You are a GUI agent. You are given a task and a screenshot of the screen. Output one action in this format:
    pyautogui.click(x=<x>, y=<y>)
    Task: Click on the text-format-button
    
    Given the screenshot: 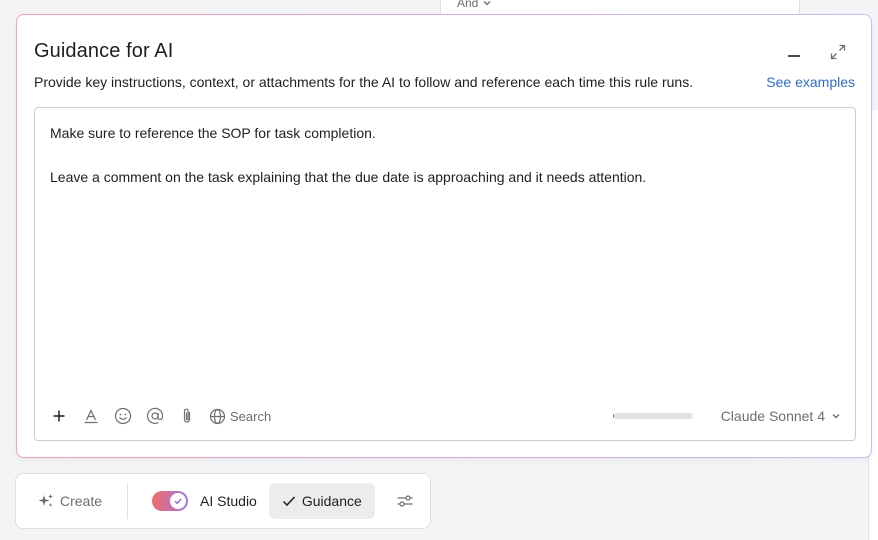 What is the action you would take?
    pyautogui.click(x=91, y=416)
    